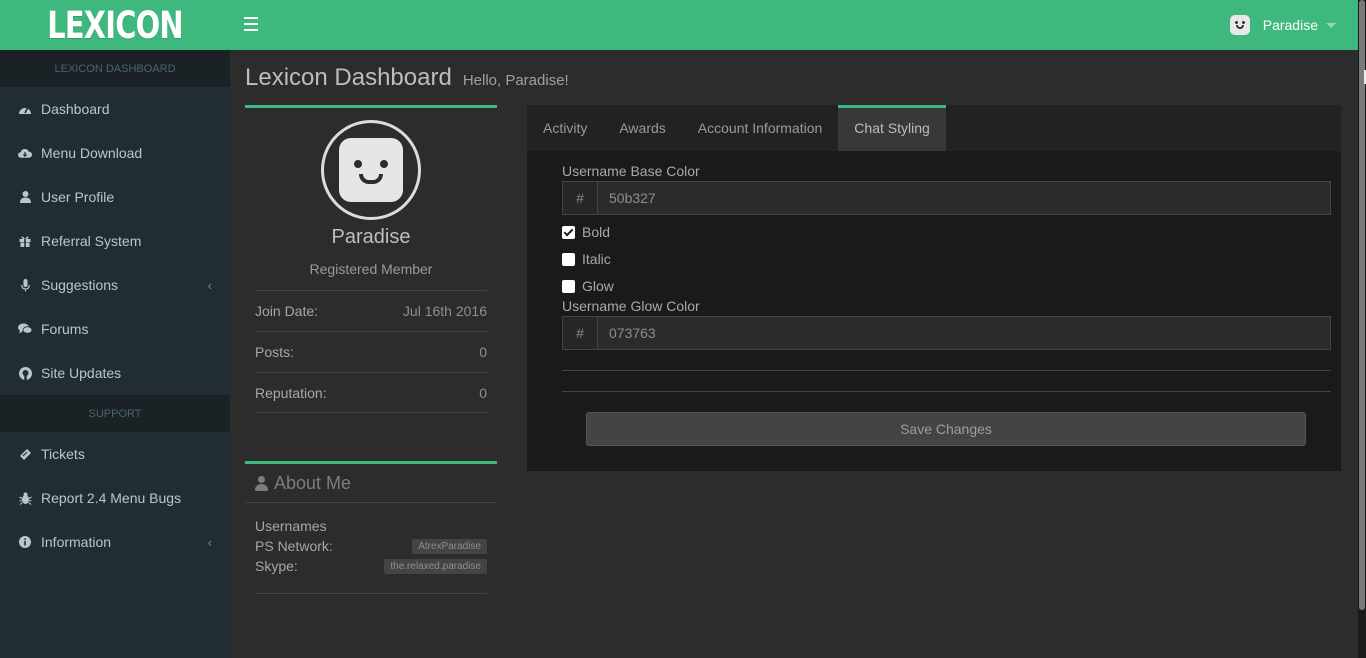 This screenshot has height=658, width=1366. I want to click on sidebar-item-label: Tickets, so click(63, 454).